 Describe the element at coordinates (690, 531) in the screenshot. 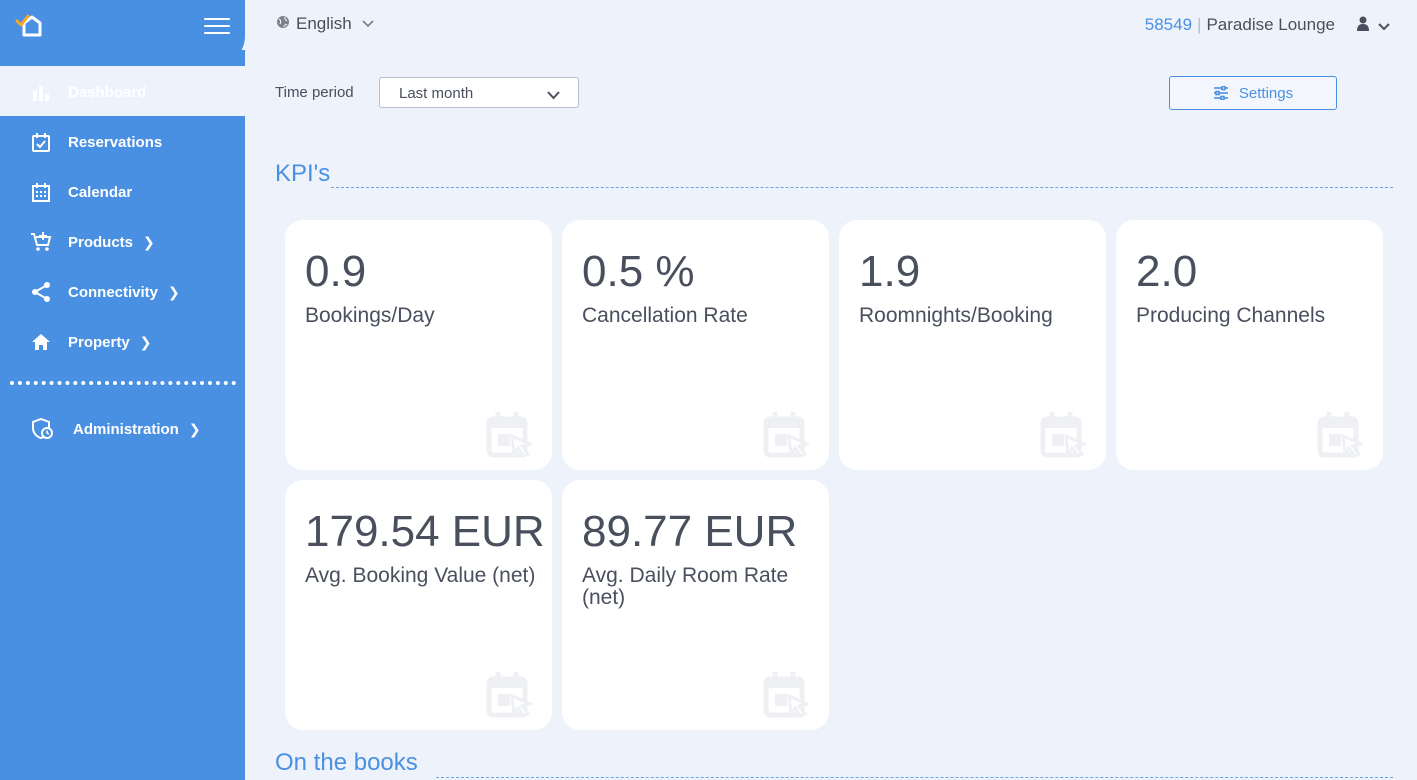

I see `kpi-value: 89.77 EUR` at that location.